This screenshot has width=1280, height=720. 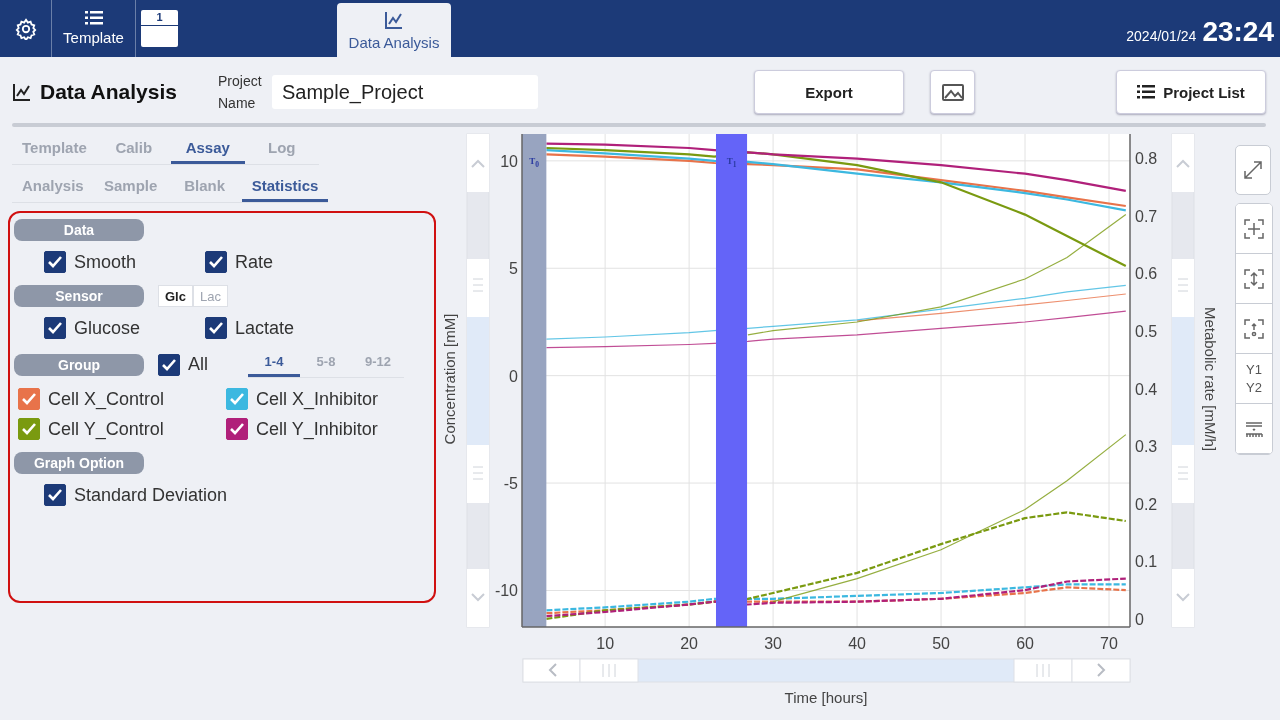 I want to click on tick-label: 20, so click(x=689, y=643).